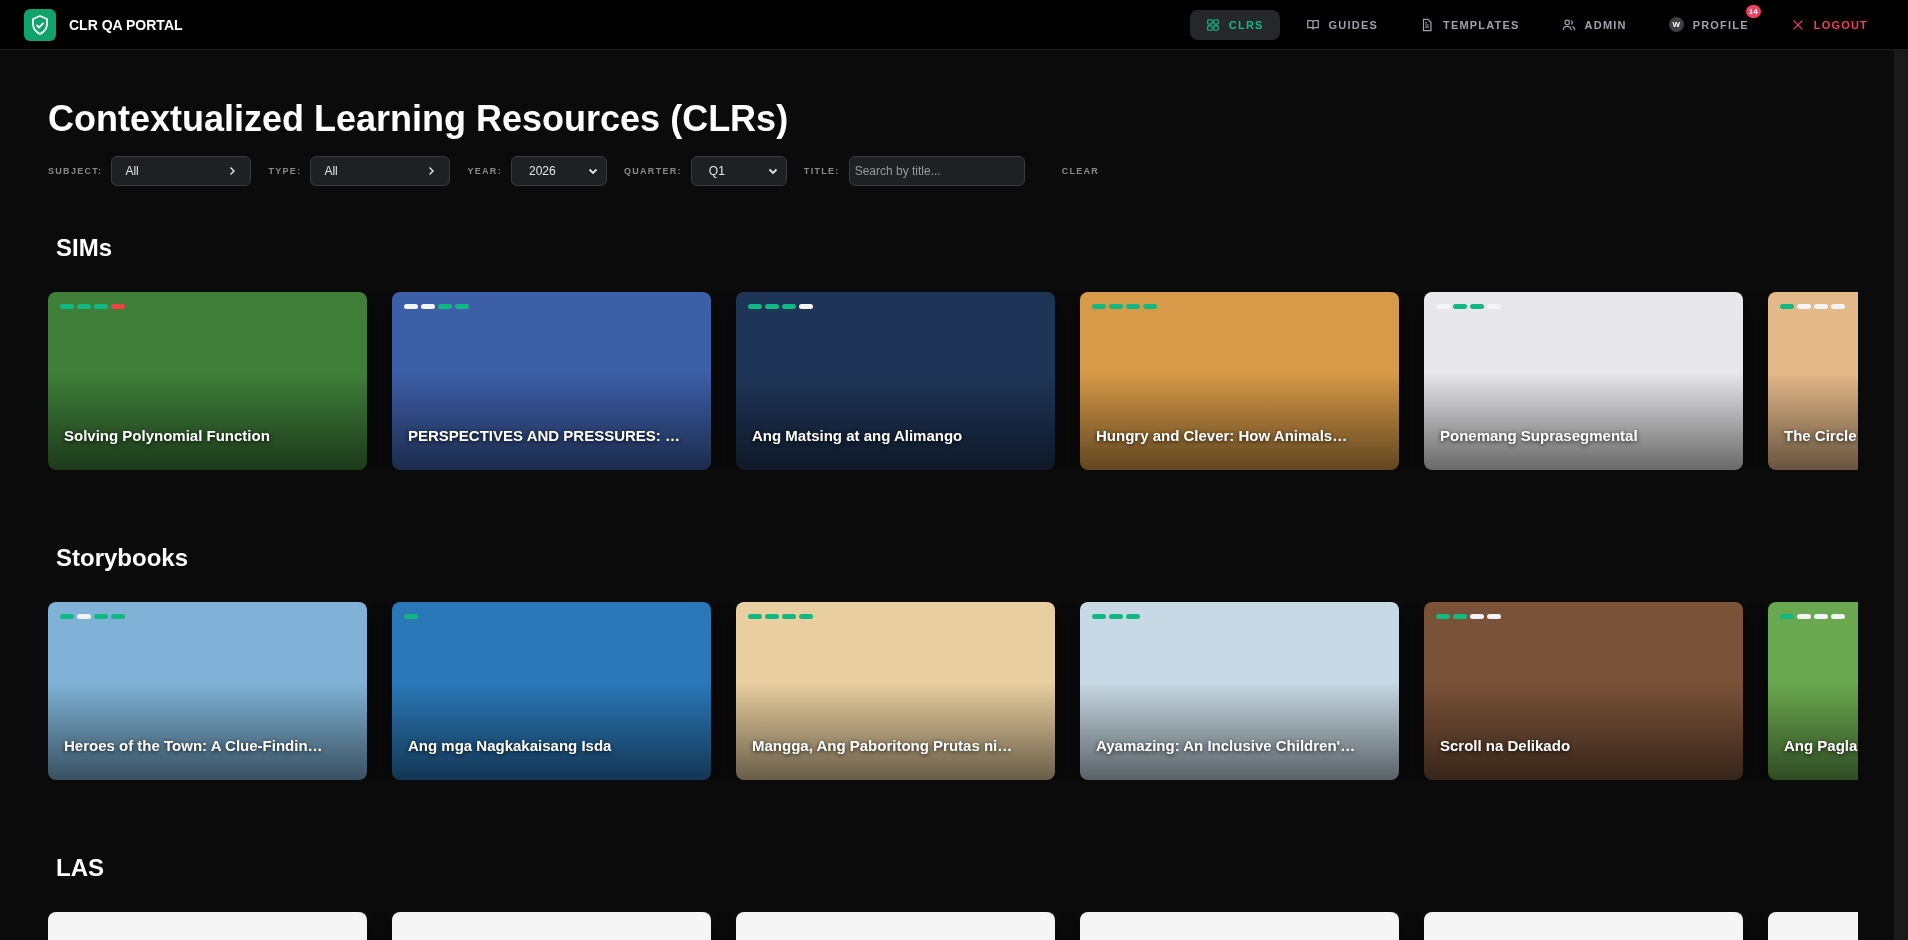 The height and width of the screenshot is (940, 1908). What do you see at coordinates (1568, 24) in the screenshot?
I see `users-icon` at bounding box center [1568, 24].